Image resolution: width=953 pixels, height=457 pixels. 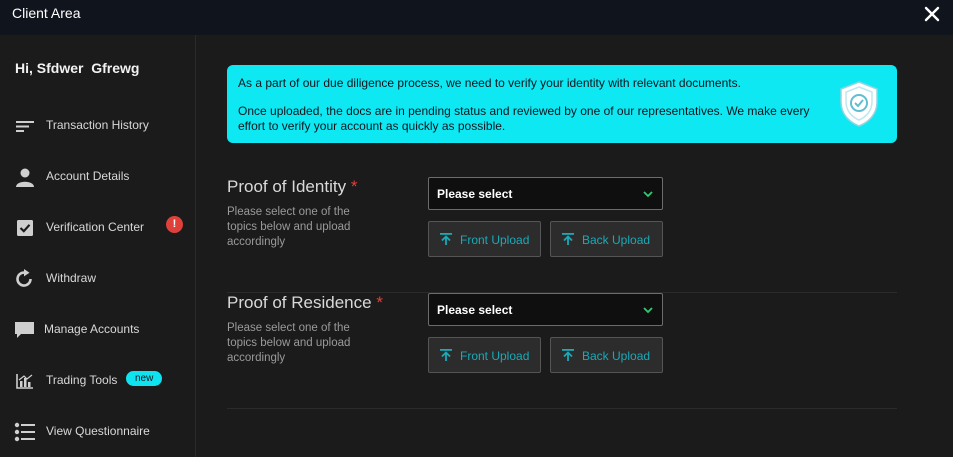 I want to click on chat-bubble-icon, so click(x=24, y=330).